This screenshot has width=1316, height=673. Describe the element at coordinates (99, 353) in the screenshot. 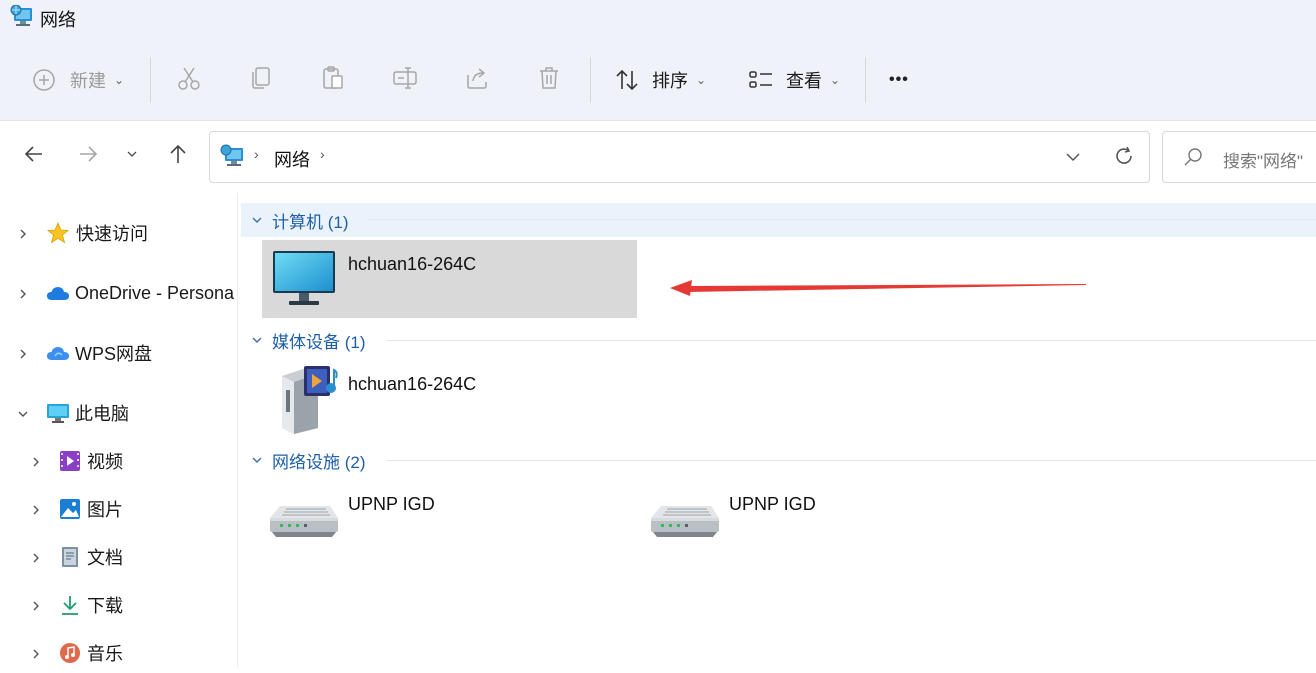

I see `sidebar-item-wps-drive: WPS网盘` at that location.